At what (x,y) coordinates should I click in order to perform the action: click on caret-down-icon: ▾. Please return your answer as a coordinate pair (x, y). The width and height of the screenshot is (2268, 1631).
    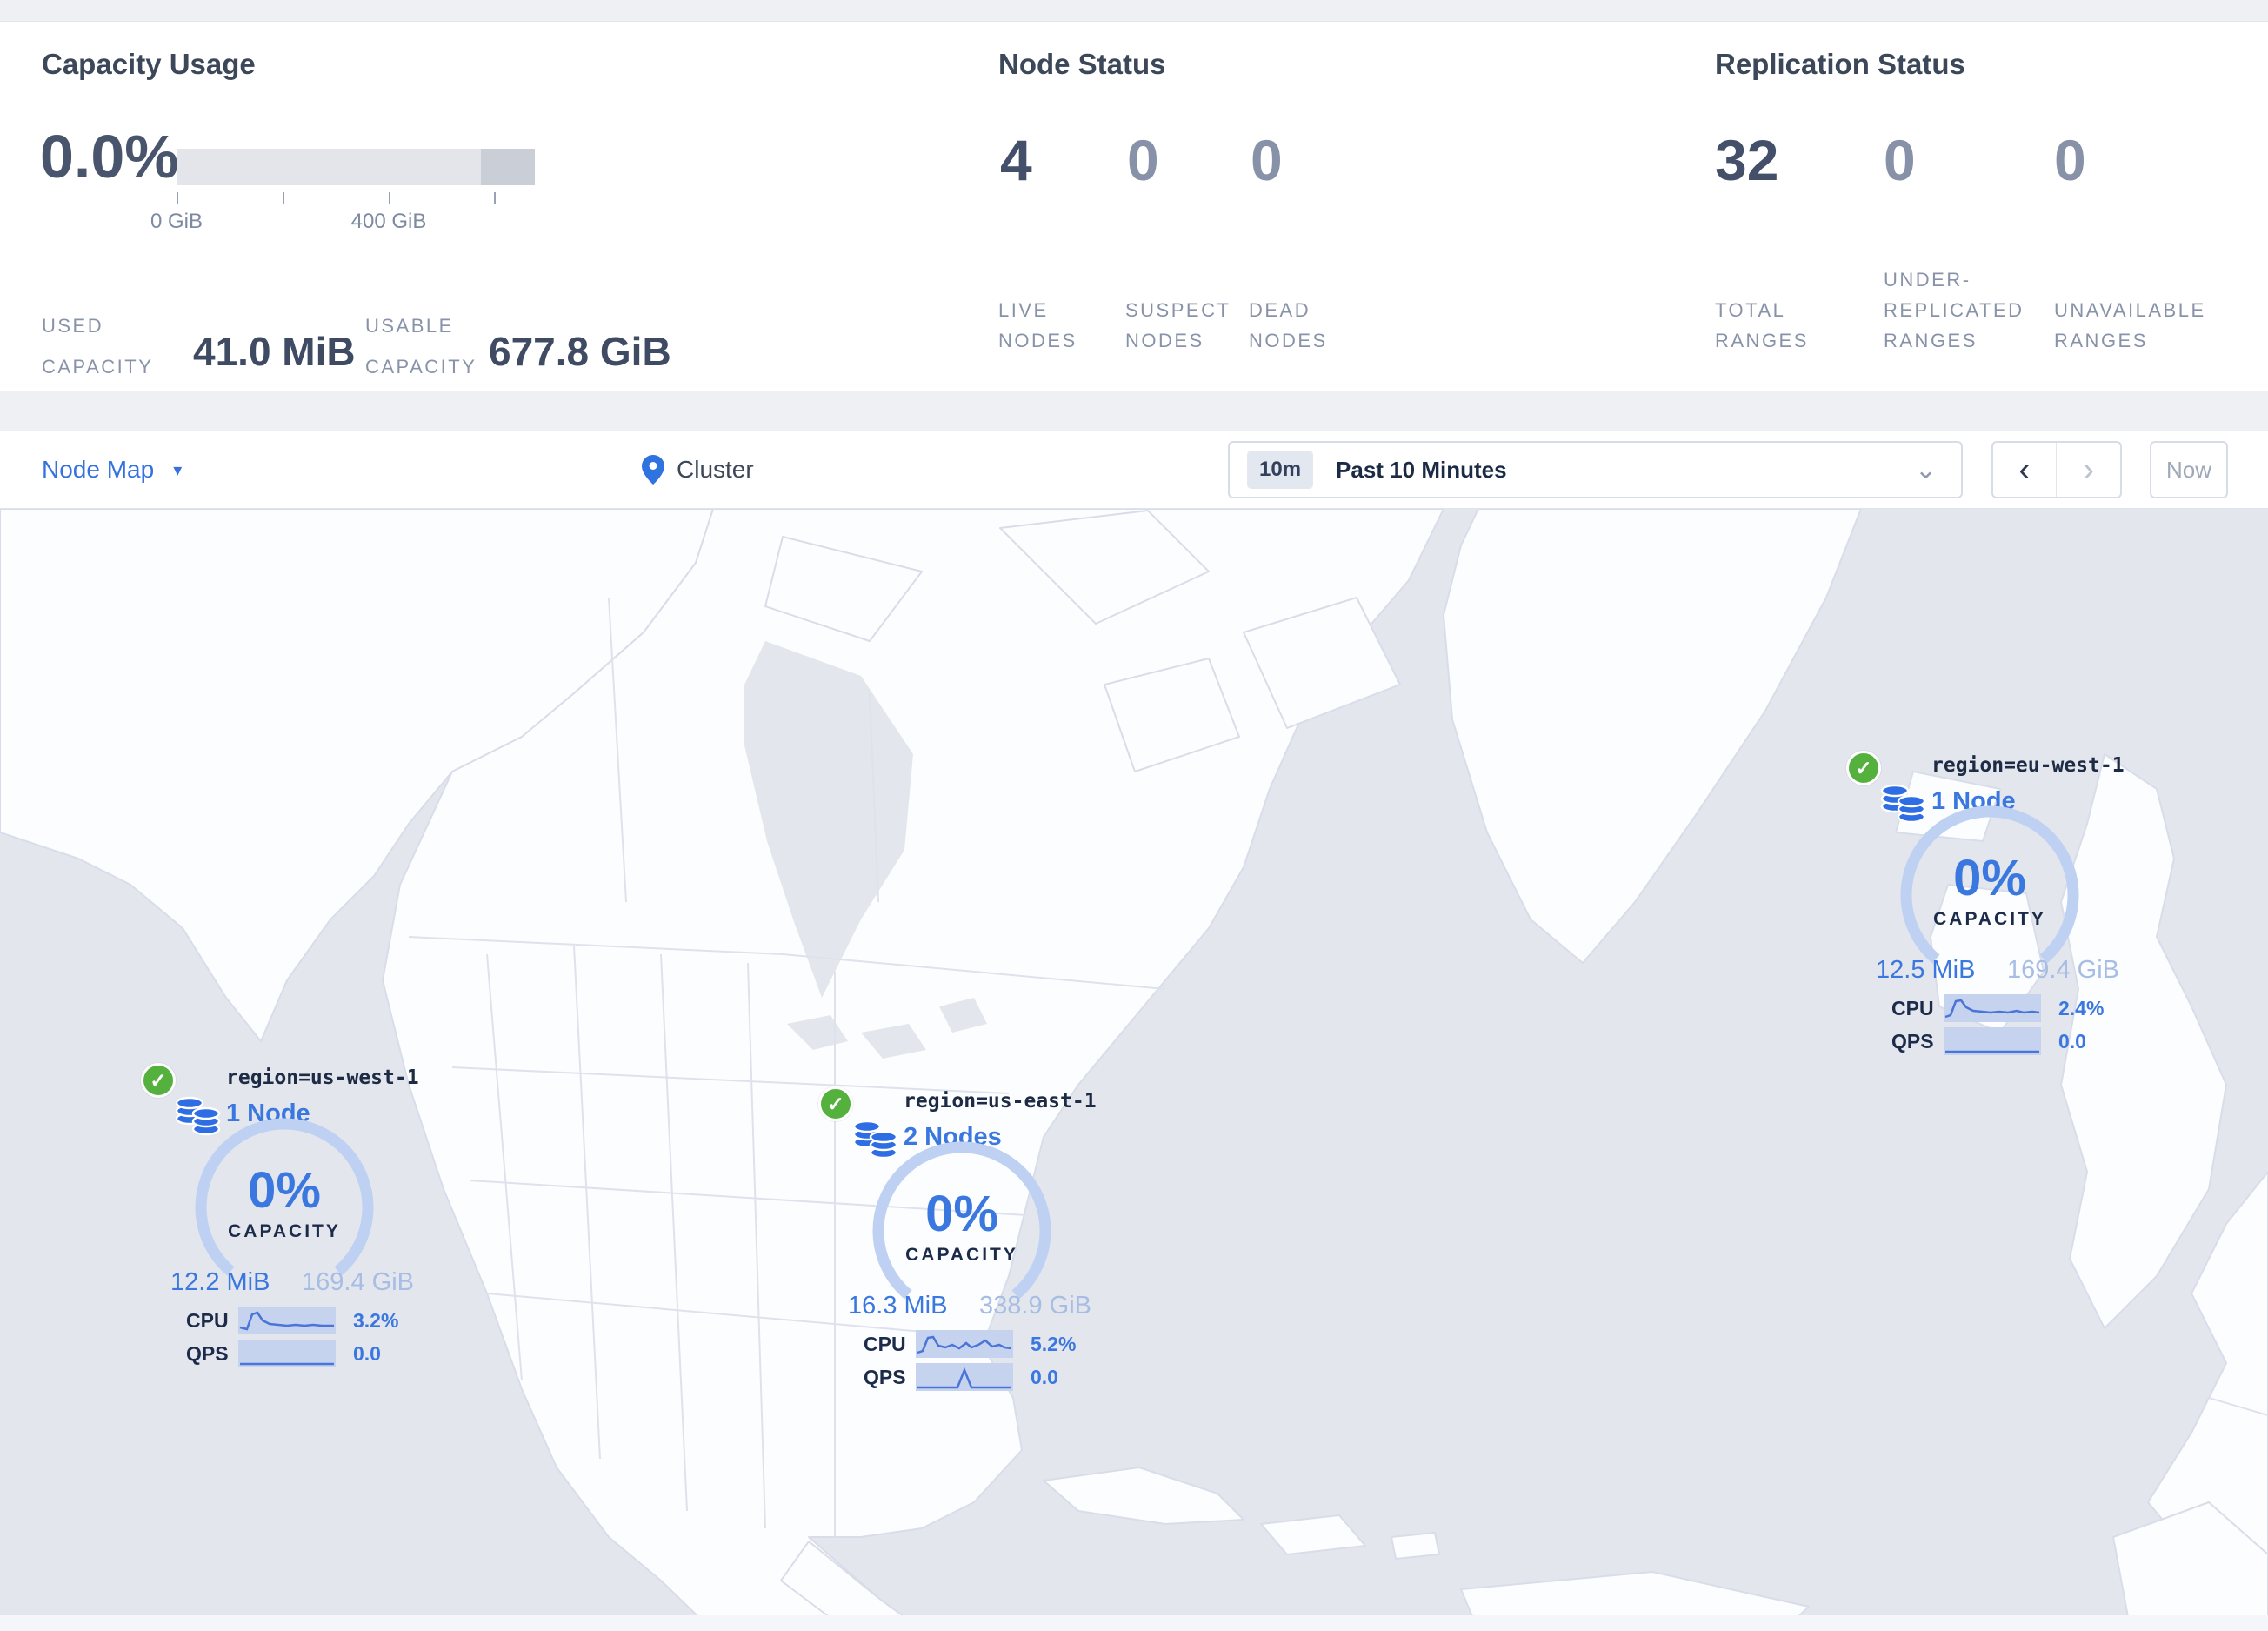
    Looking at the image, I should click on (178, 470).